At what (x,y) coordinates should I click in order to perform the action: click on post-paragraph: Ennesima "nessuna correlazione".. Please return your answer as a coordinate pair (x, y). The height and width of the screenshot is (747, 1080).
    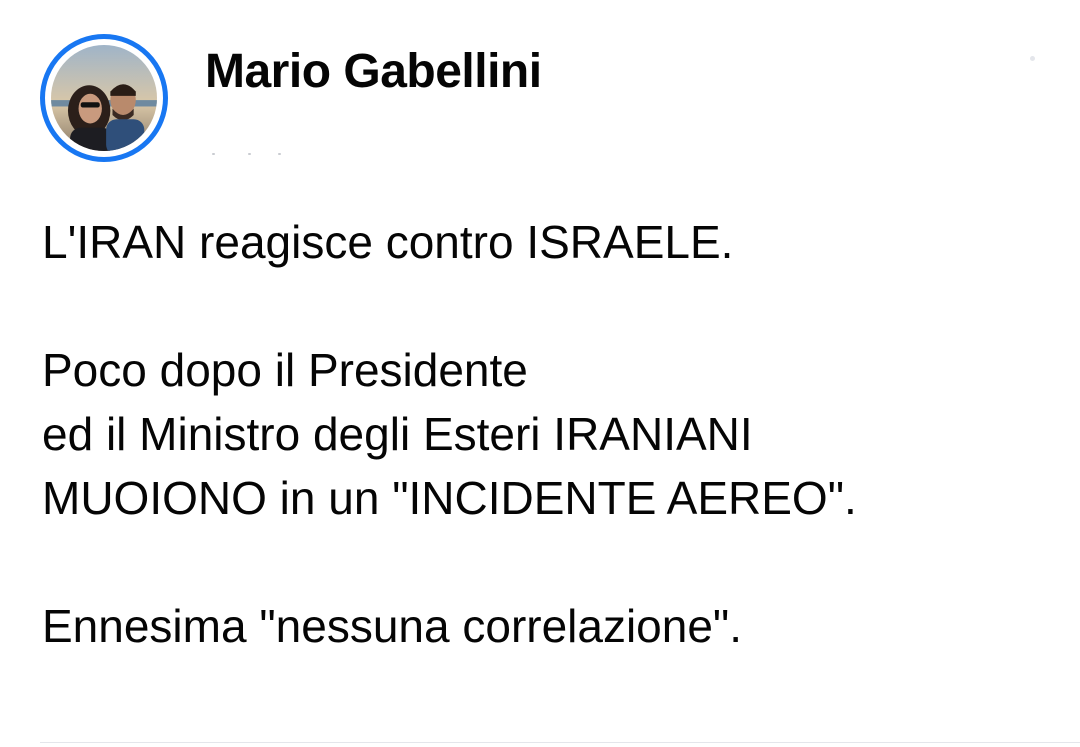
    Looking at the image, I should click on (552, 626).